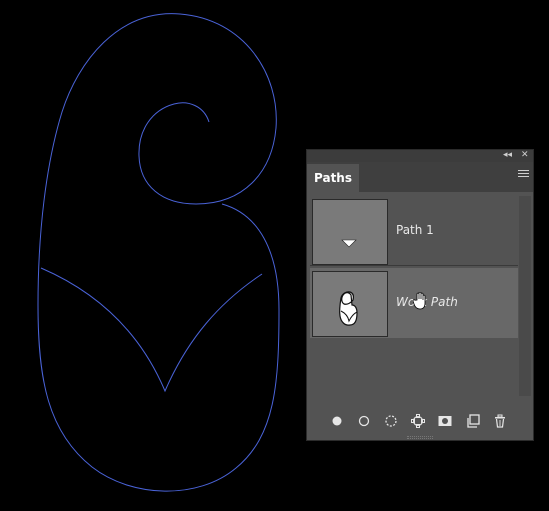  I want to click on panel-title-bar: ◂◂ ✕, so click(420, 156).